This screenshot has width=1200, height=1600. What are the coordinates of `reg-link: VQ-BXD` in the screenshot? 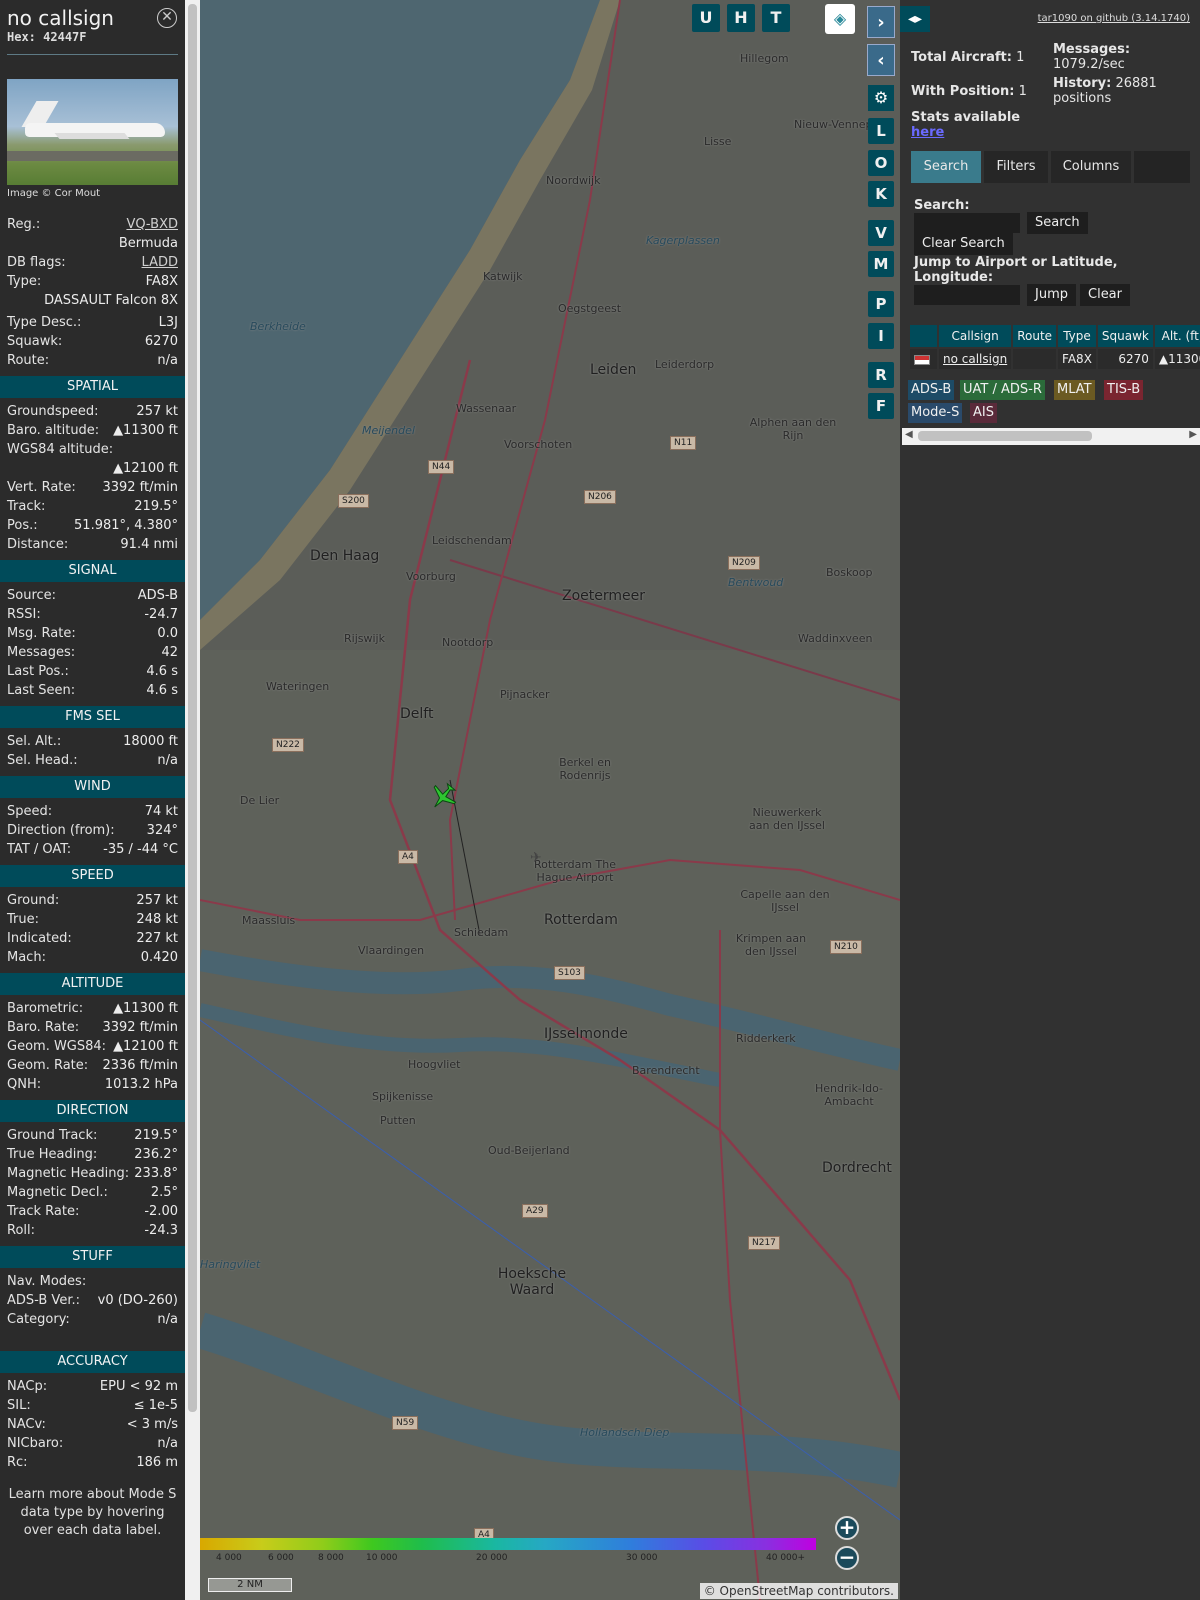 It's located at (152, 224).